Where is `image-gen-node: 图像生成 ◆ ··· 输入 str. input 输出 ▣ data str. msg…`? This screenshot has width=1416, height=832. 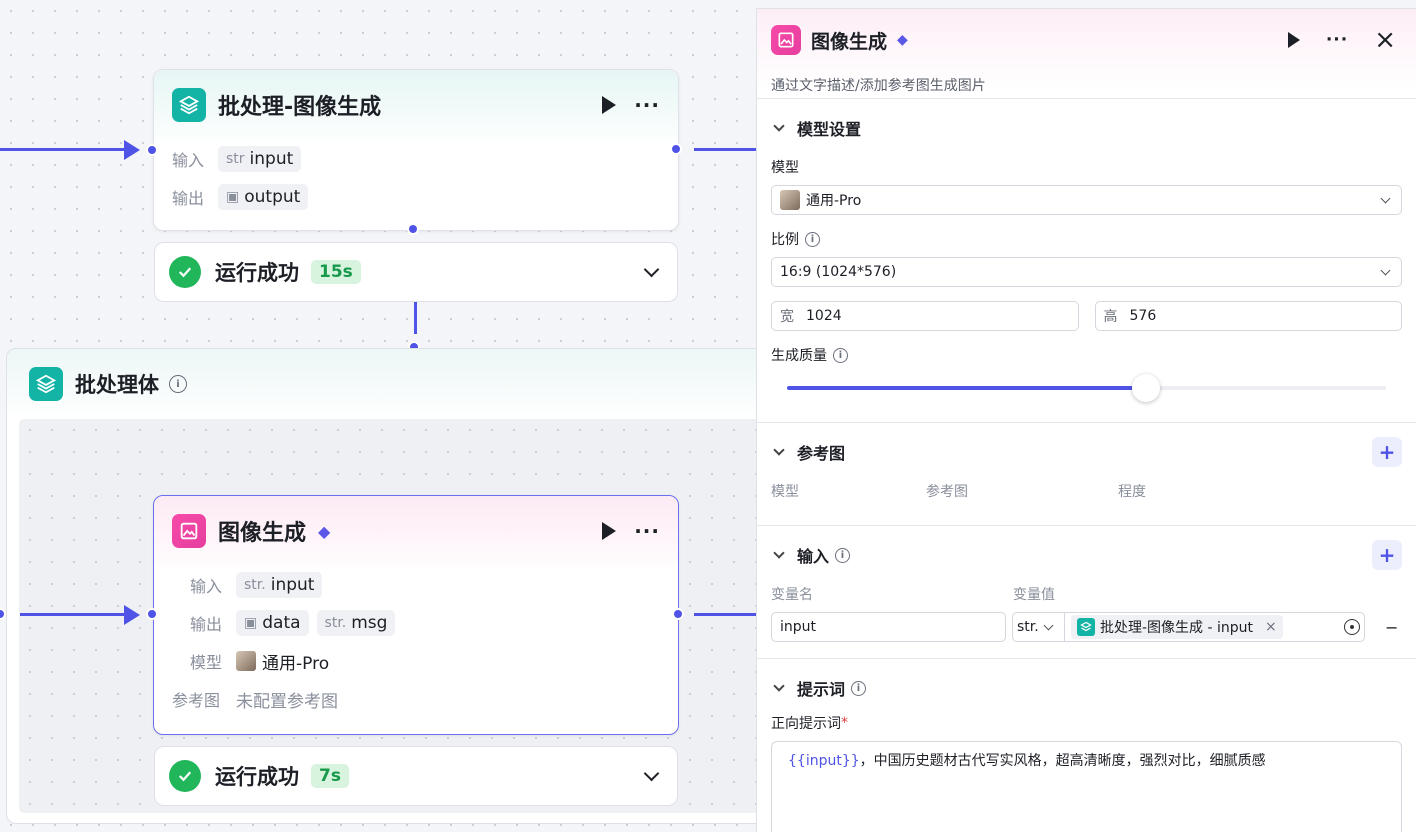 image-gen-node: 图像生成 ◆ ··· 输入 str. input 输出 ▣ data str. msg… is located at coordinates (416, 615).